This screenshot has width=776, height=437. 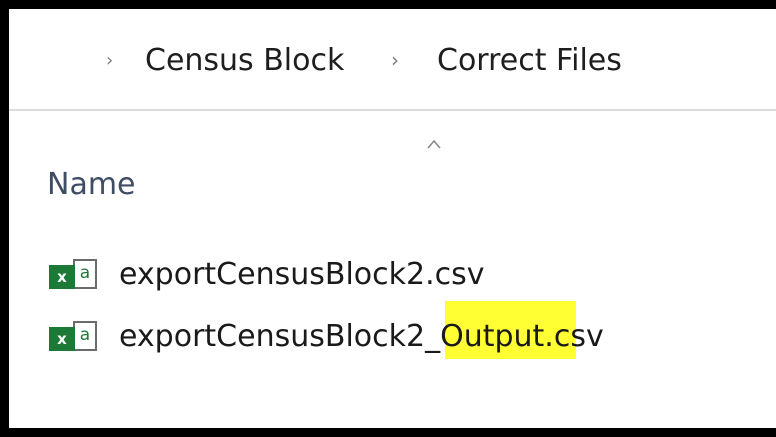 I want to click on header-divider, so click(x=392, y=110).